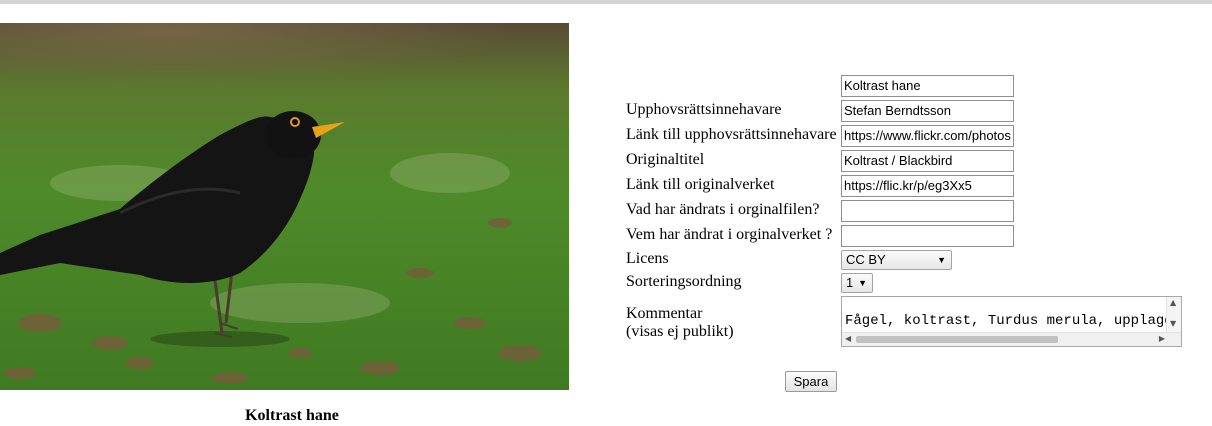 The width and height of the screenshot is (1212, 426). What do you see at coordinates (927, 236) in the screenshot?
I see `changed-who-input` at bounding box center [927, 236].